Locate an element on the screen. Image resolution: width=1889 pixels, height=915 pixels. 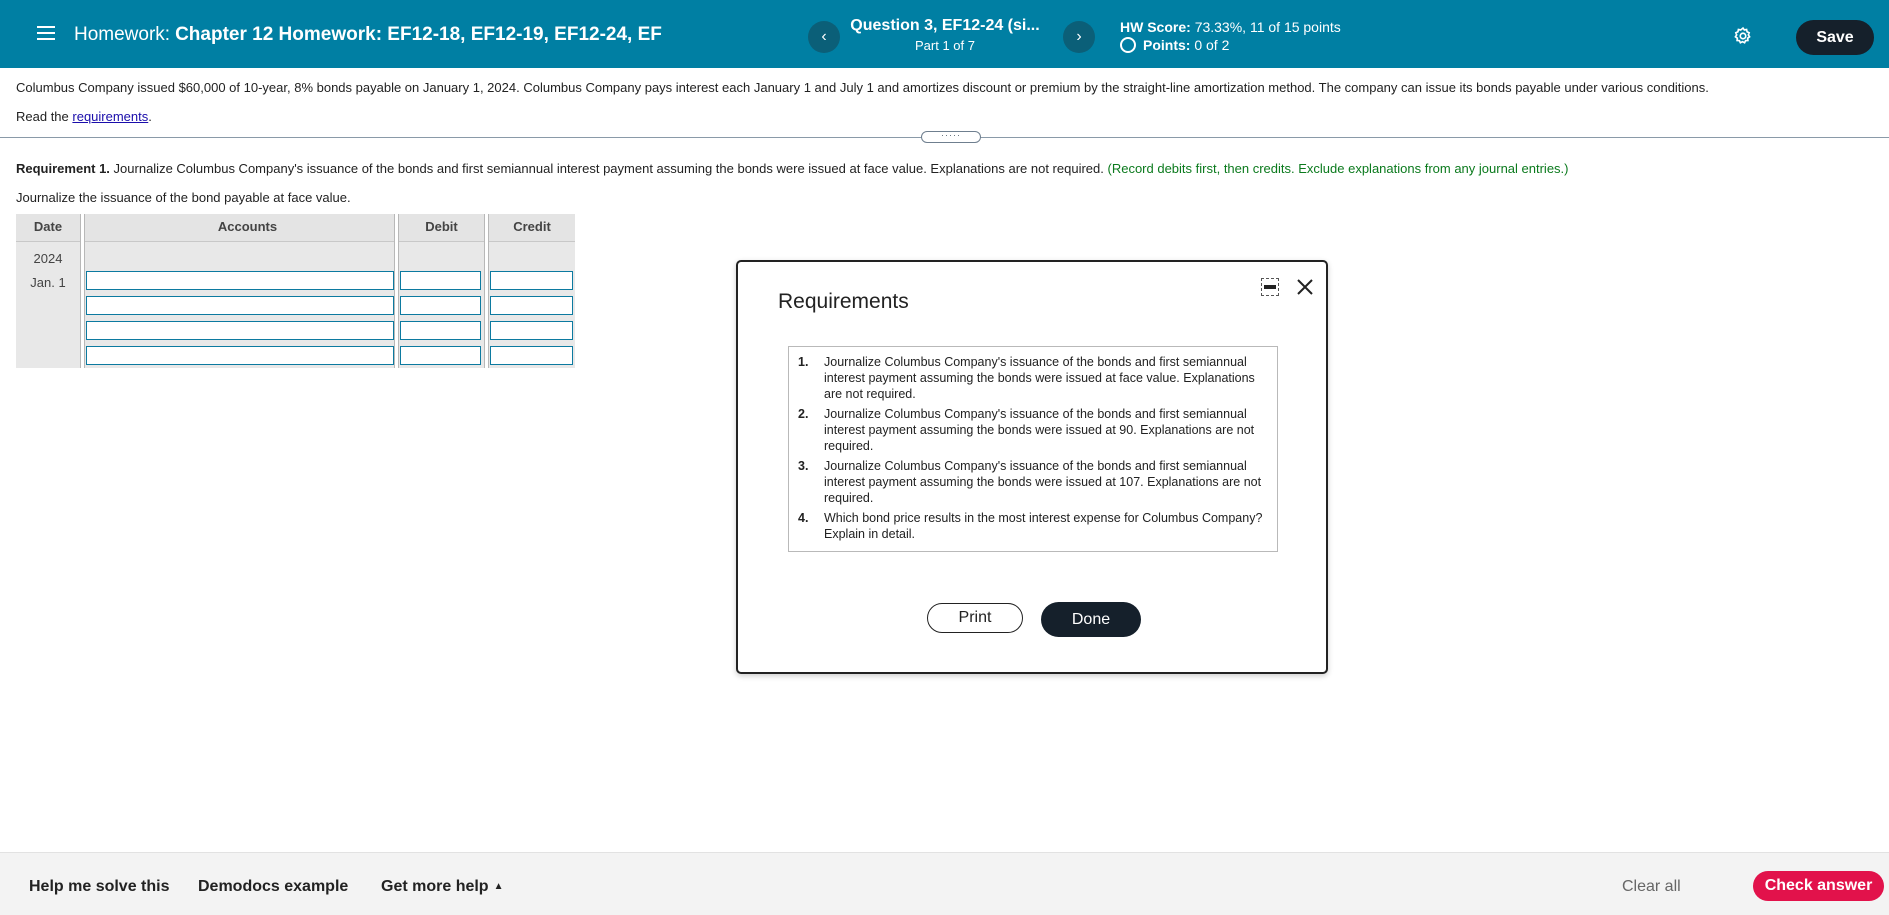
help-me-solve-button: Help me solve this is located at coordinates (99, 887).